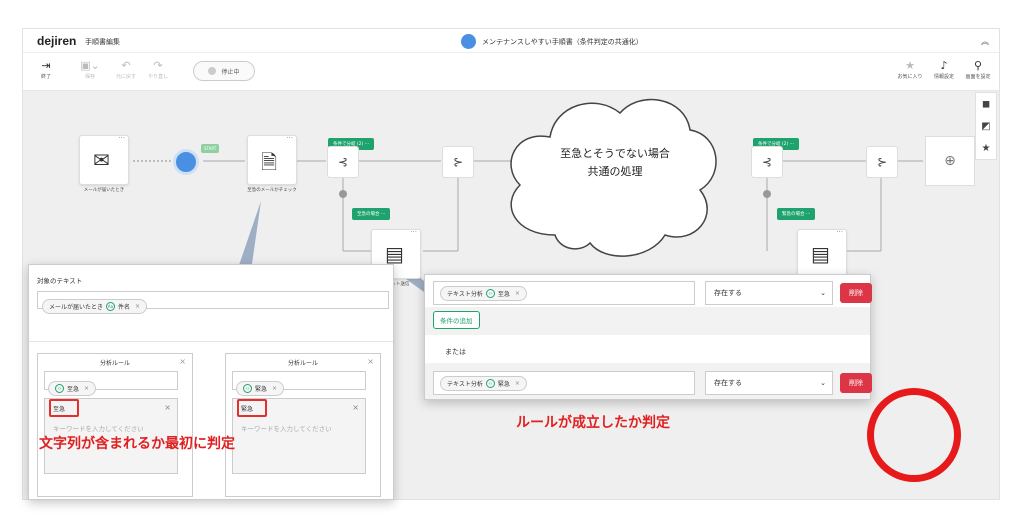 The height and width of the screenshot is (525, 1024). I want to click on info-button: ♪ 情報設定, so click(944, 69).